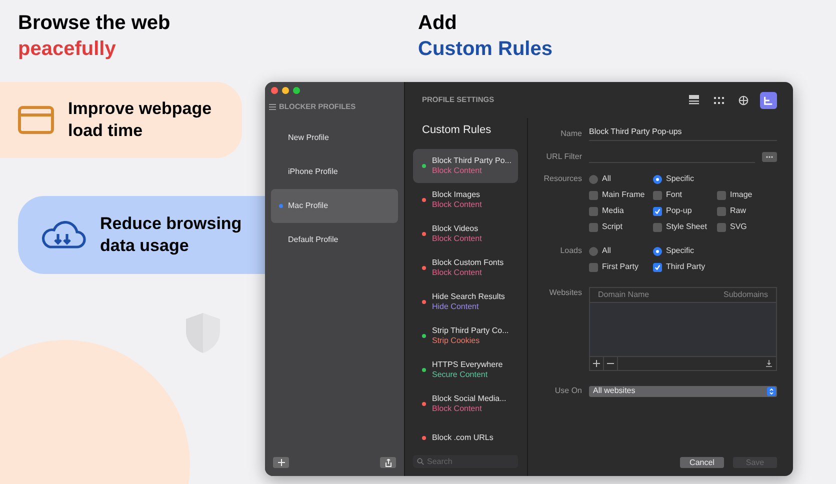 The image size is (836, 484). What do you see at coordinates (438, 23) in the screenshot?
I see `headline: Add` at bounding box center [438, 23].